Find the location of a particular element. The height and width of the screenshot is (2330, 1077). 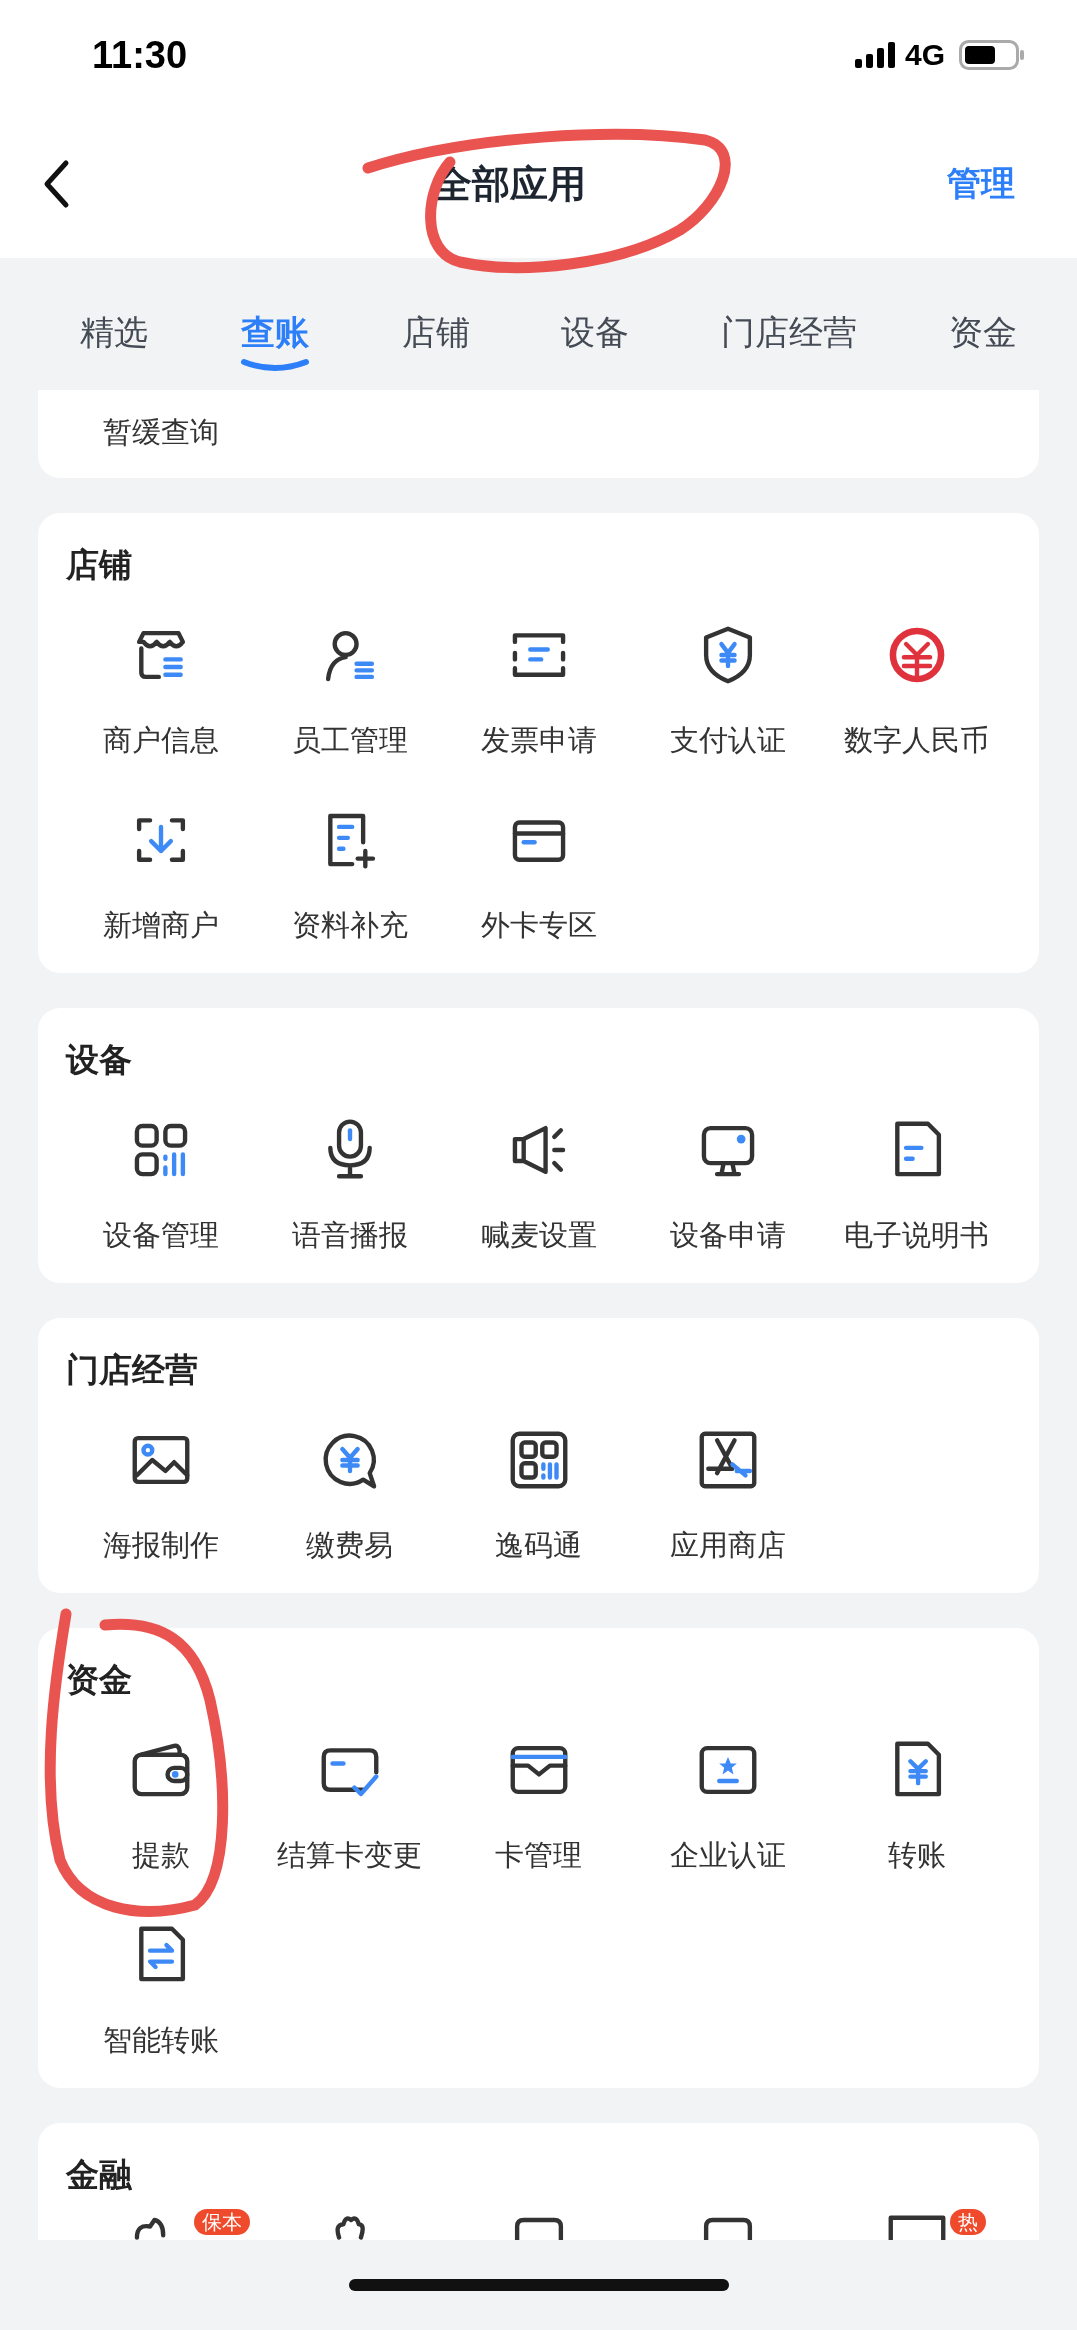

section-title: 金融 is located at coordinates (99, 2175).